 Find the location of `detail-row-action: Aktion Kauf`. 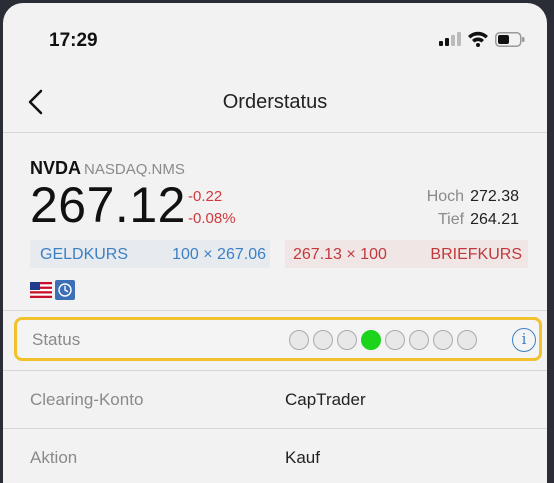

detail-row-action: Aktion Kauf is located at coordinates (275, 455).